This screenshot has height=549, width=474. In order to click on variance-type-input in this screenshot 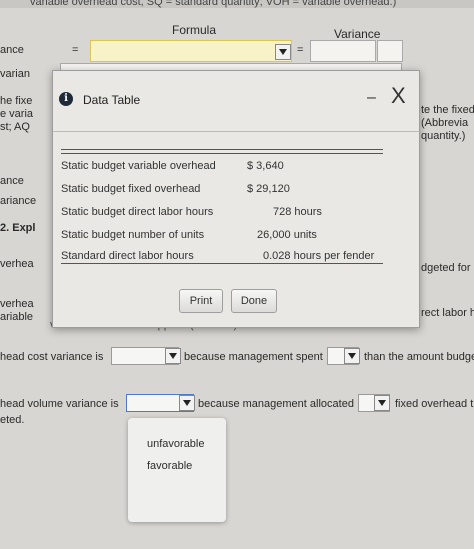, I will do `click(390, 51)`.